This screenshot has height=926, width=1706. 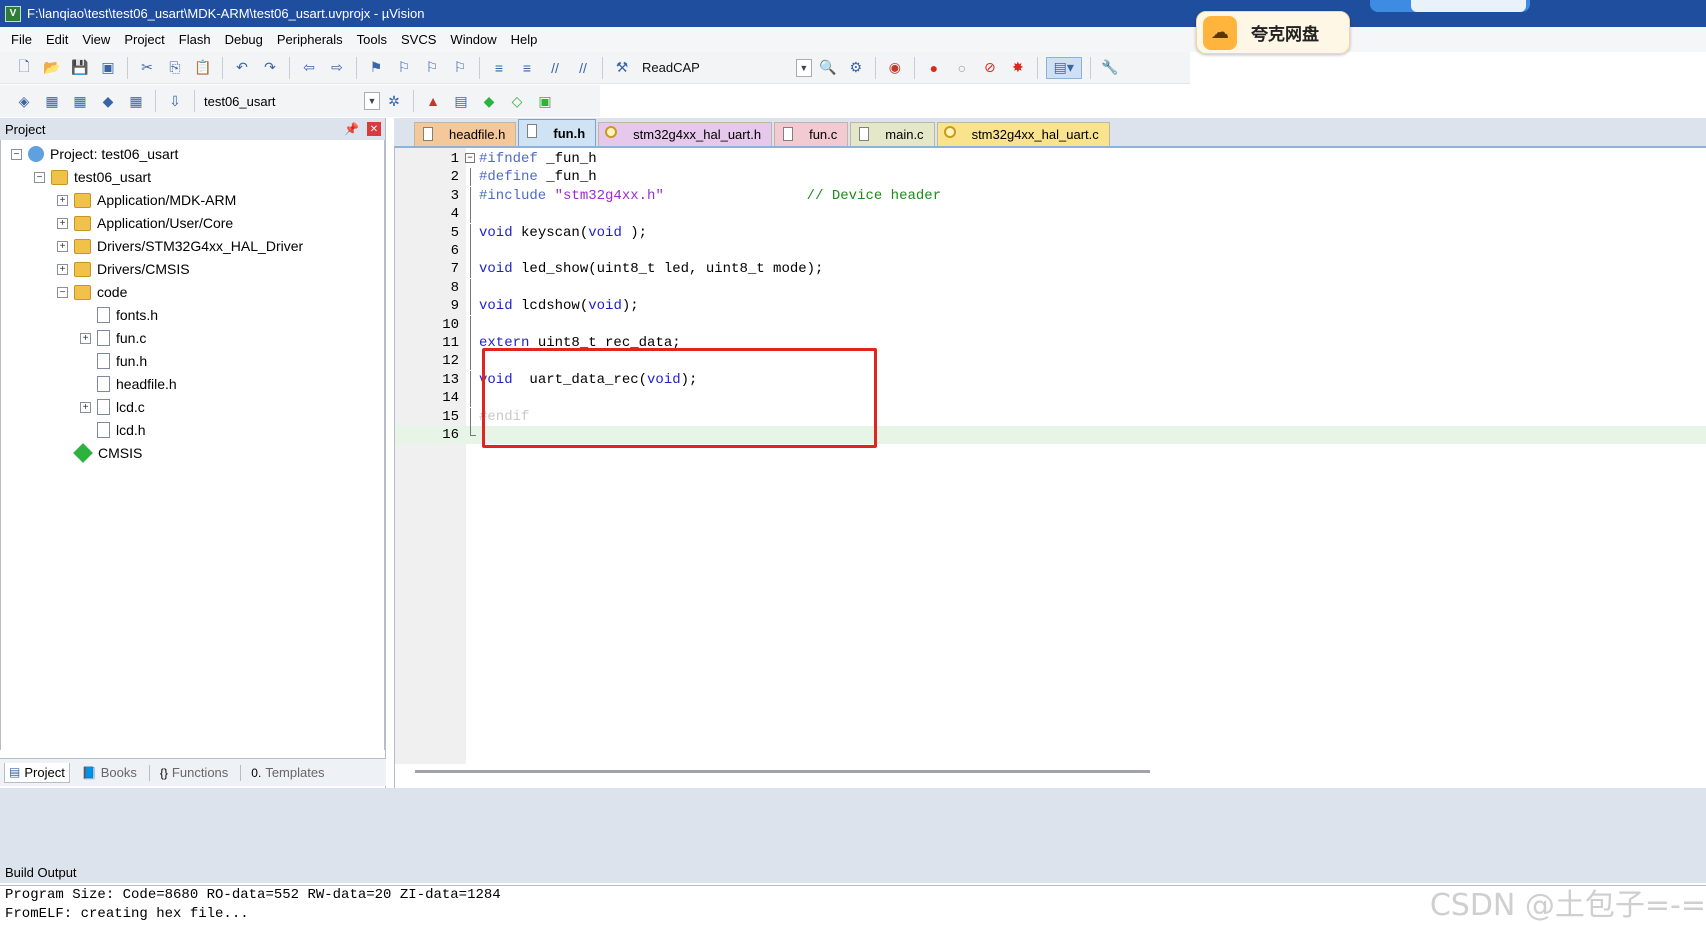 What do you see at coordinates (1023, 134) in the screenshot?
I see `tab-stm32g4xx-hal-uart-c: stm32g4xx_hal_uart.c` at bounding box center [1023, 134].